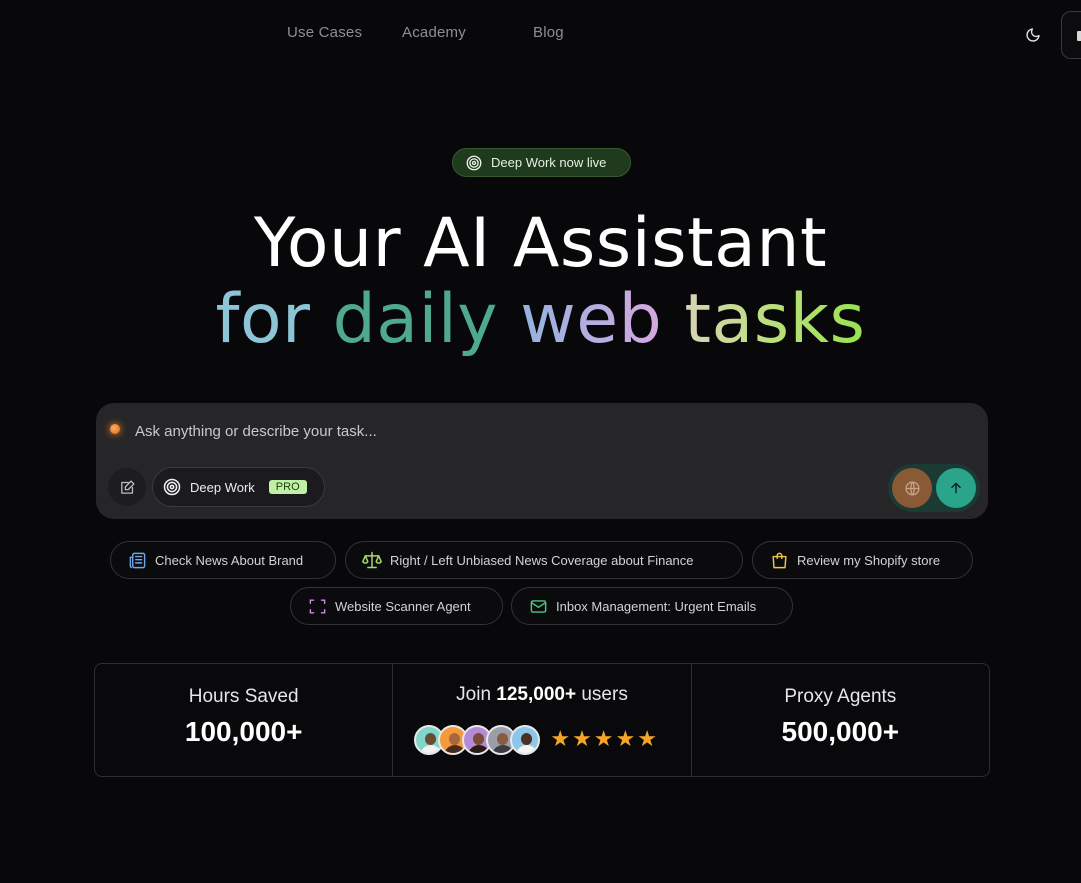  I want to click on moon-icon, so click(1033, 35).